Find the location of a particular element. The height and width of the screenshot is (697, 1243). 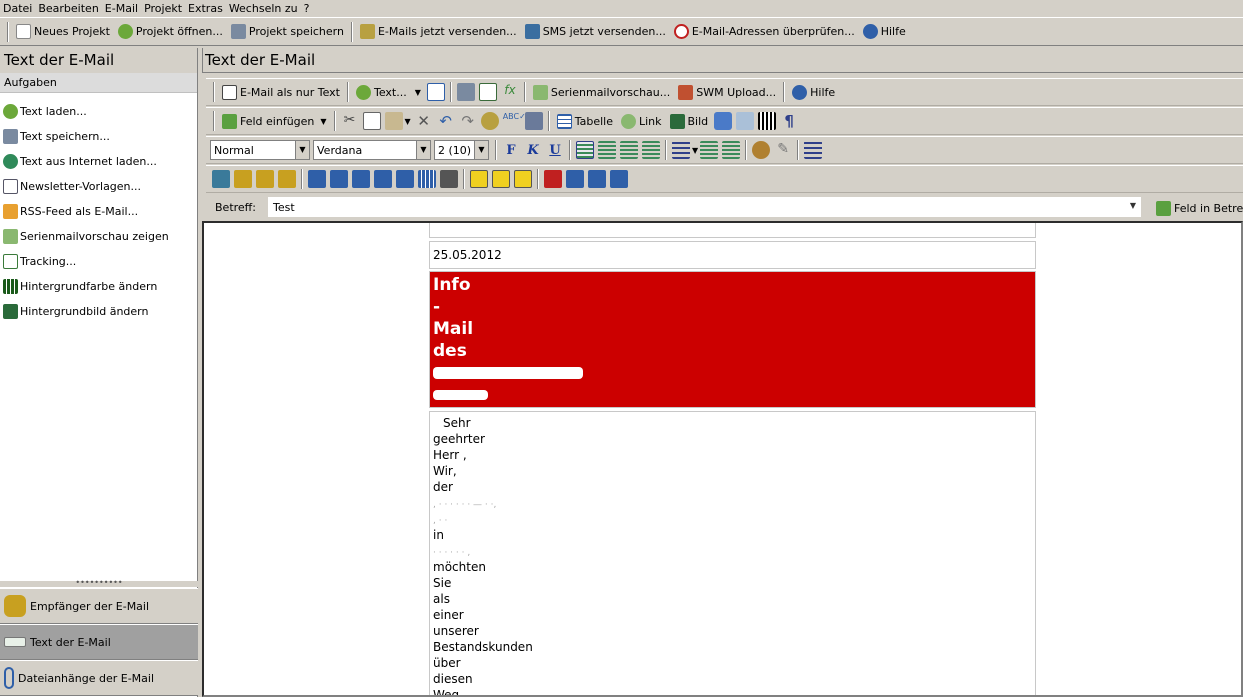

splitter-grip: •••••••••• is located at coordinates (99, 583).